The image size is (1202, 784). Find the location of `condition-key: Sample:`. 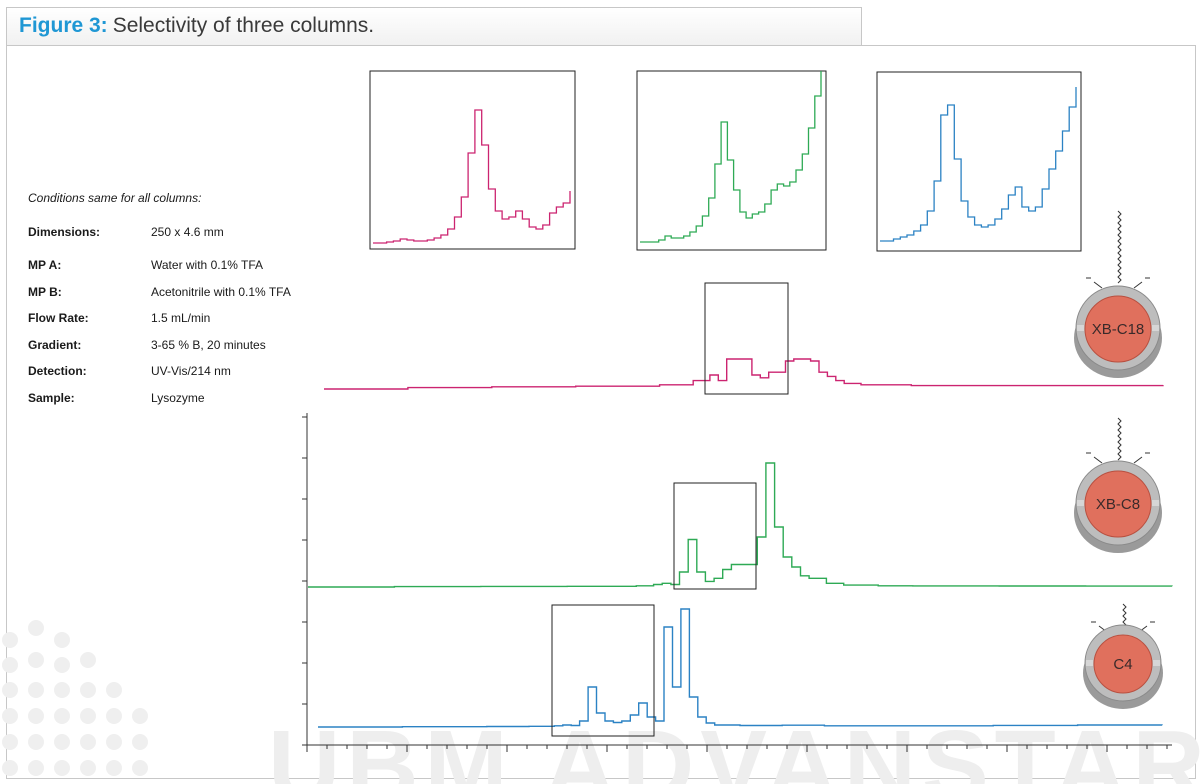

condition-key: Sample: is located at coordinates (51, 398).